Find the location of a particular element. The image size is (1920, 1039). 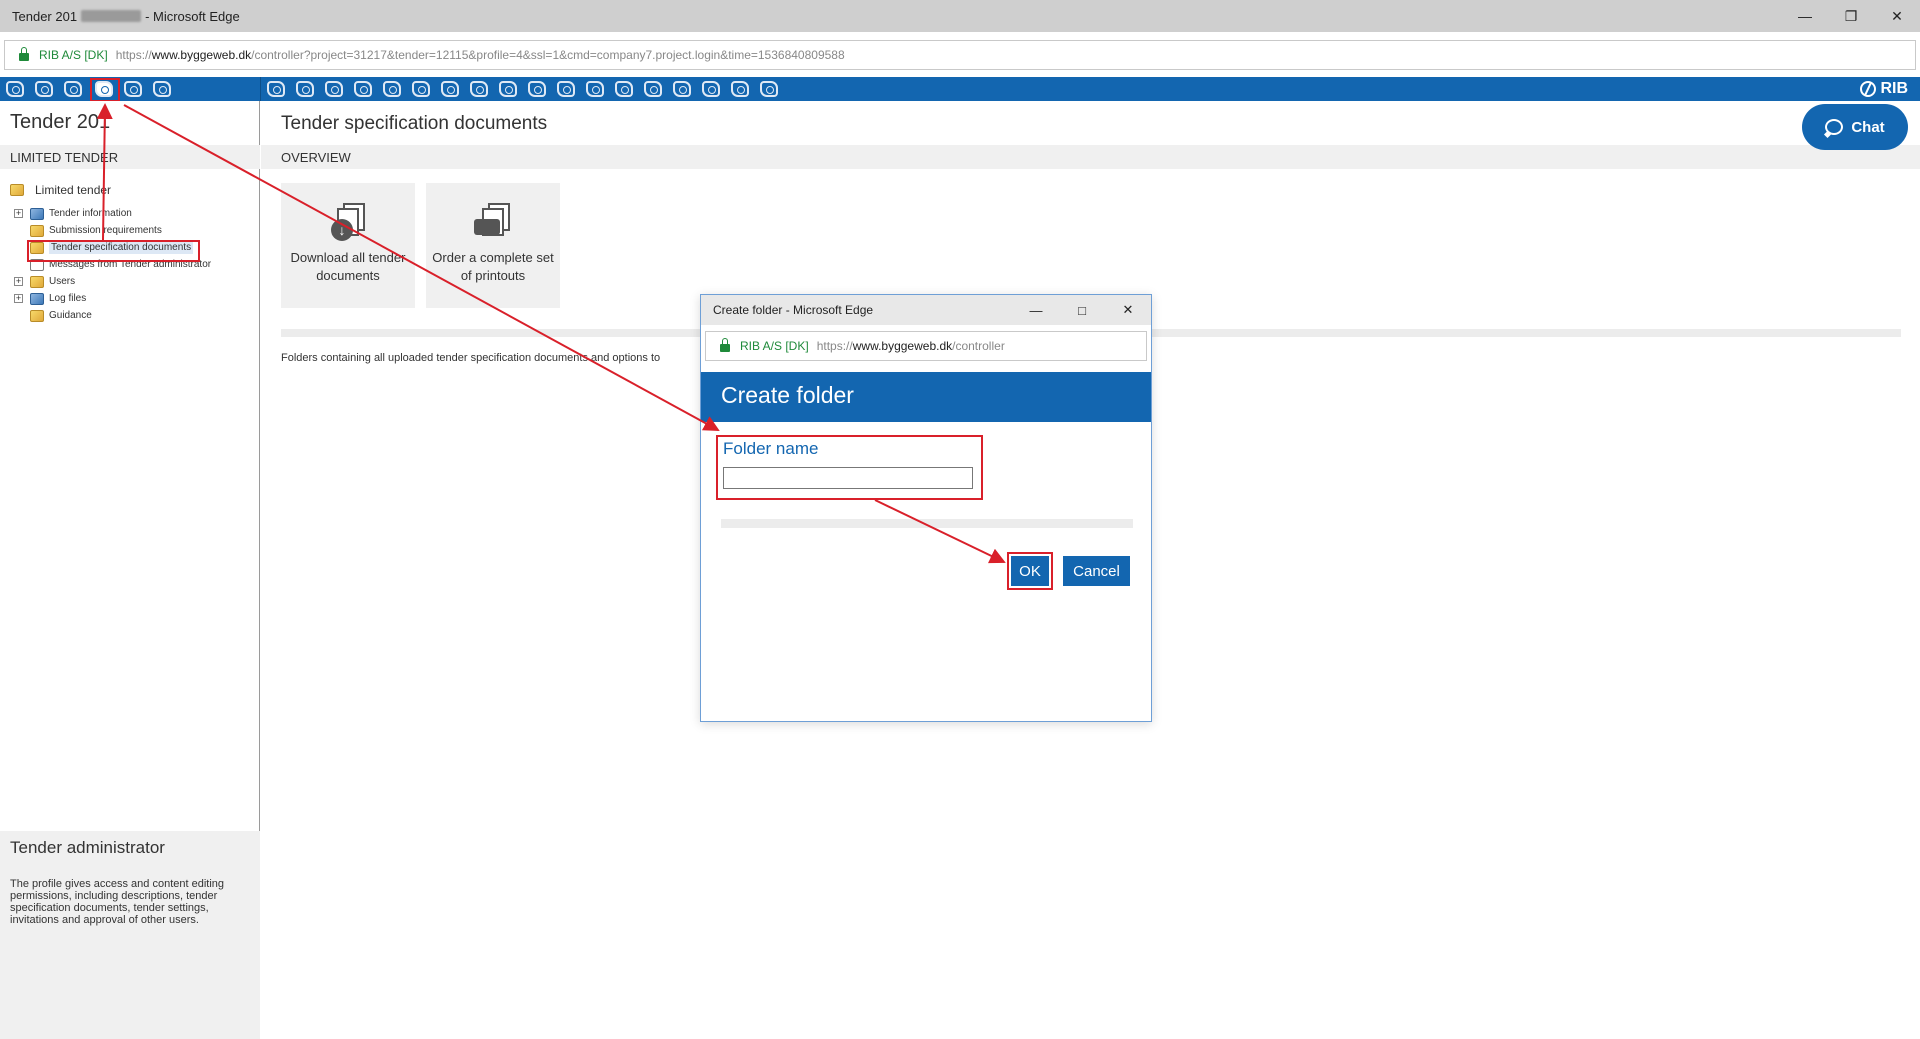

download-documents-icon: ↓ is located at coordinates (348, 222).